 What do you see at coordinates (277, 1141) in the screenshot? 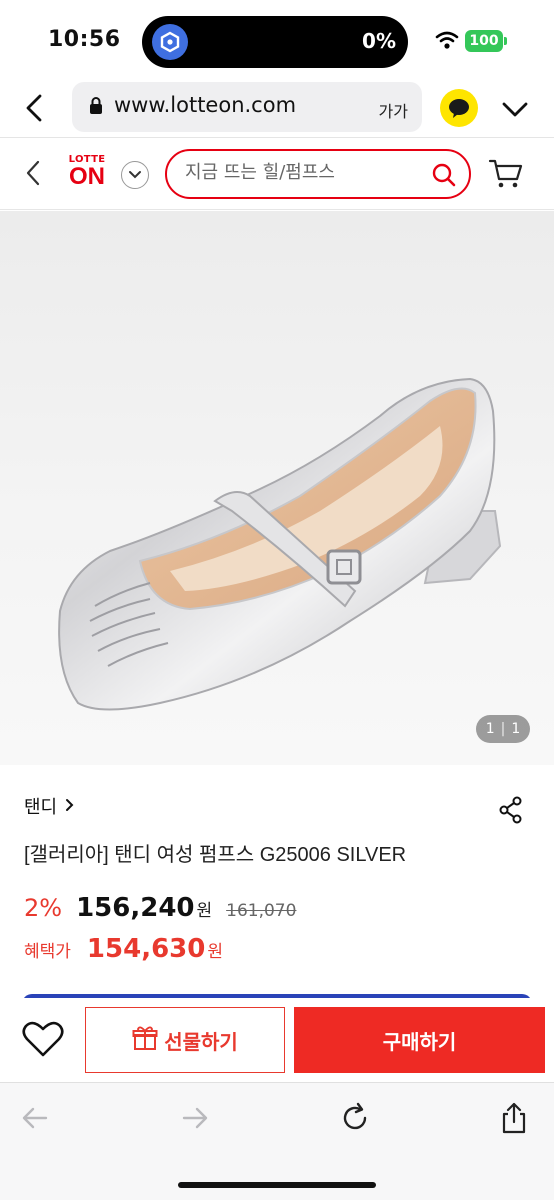
I see `browser-toolbar` at bounding box center [277, 1141].